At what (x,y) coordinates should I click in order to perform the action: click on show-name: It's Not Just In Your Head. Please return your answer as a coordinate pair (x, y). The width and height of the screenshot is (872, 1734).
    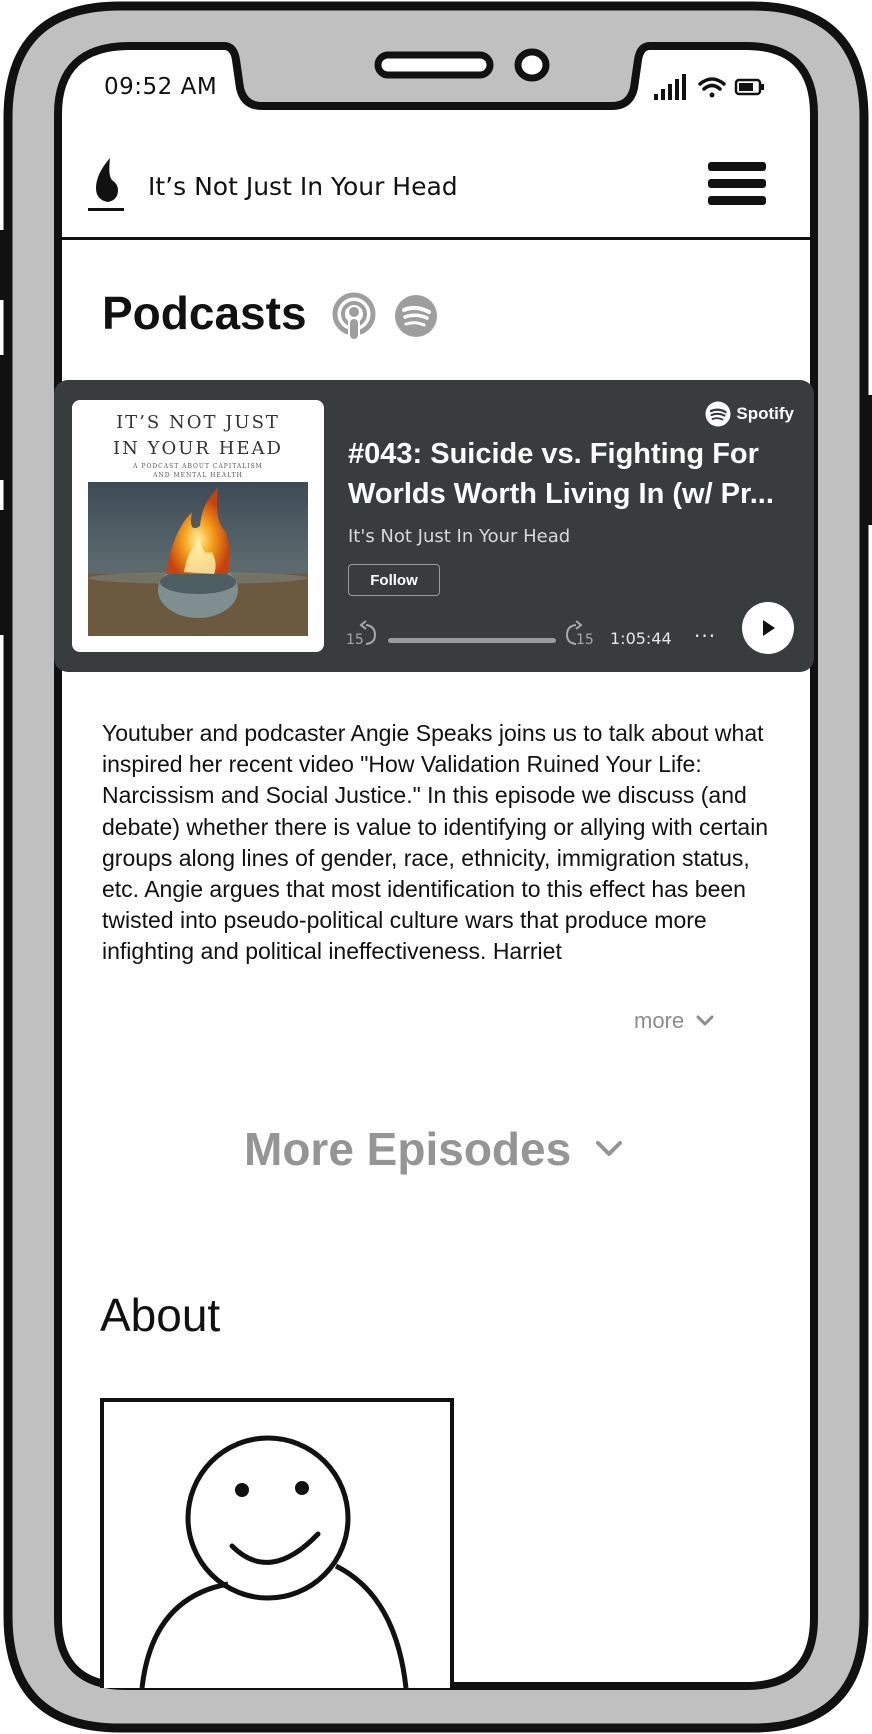
    Looking at the image, I should click on (459, 536).